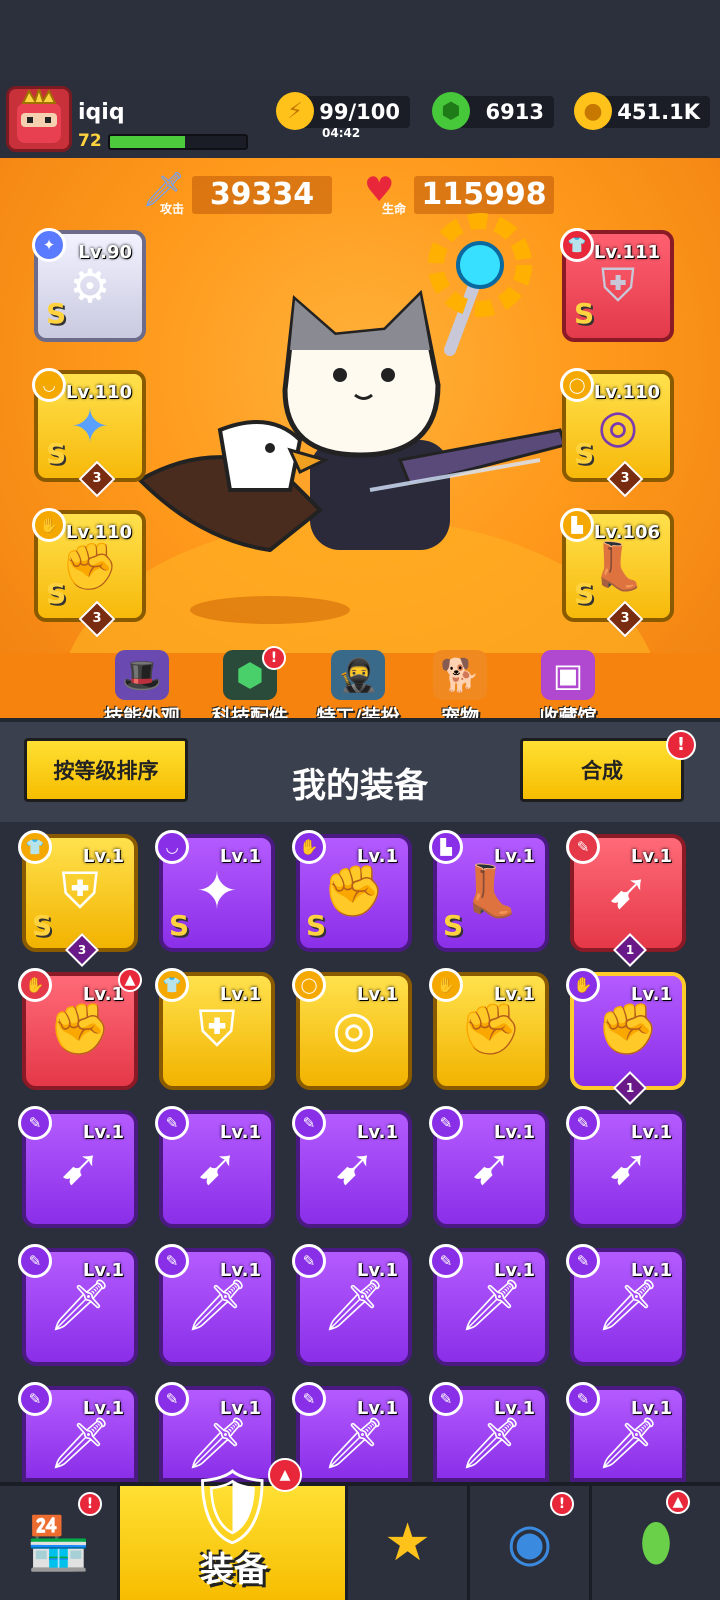 The image size is (720, 1600). I want to click on equipment-card: ✋ ✊ Lv.1 ▲, so click(80, 1029).